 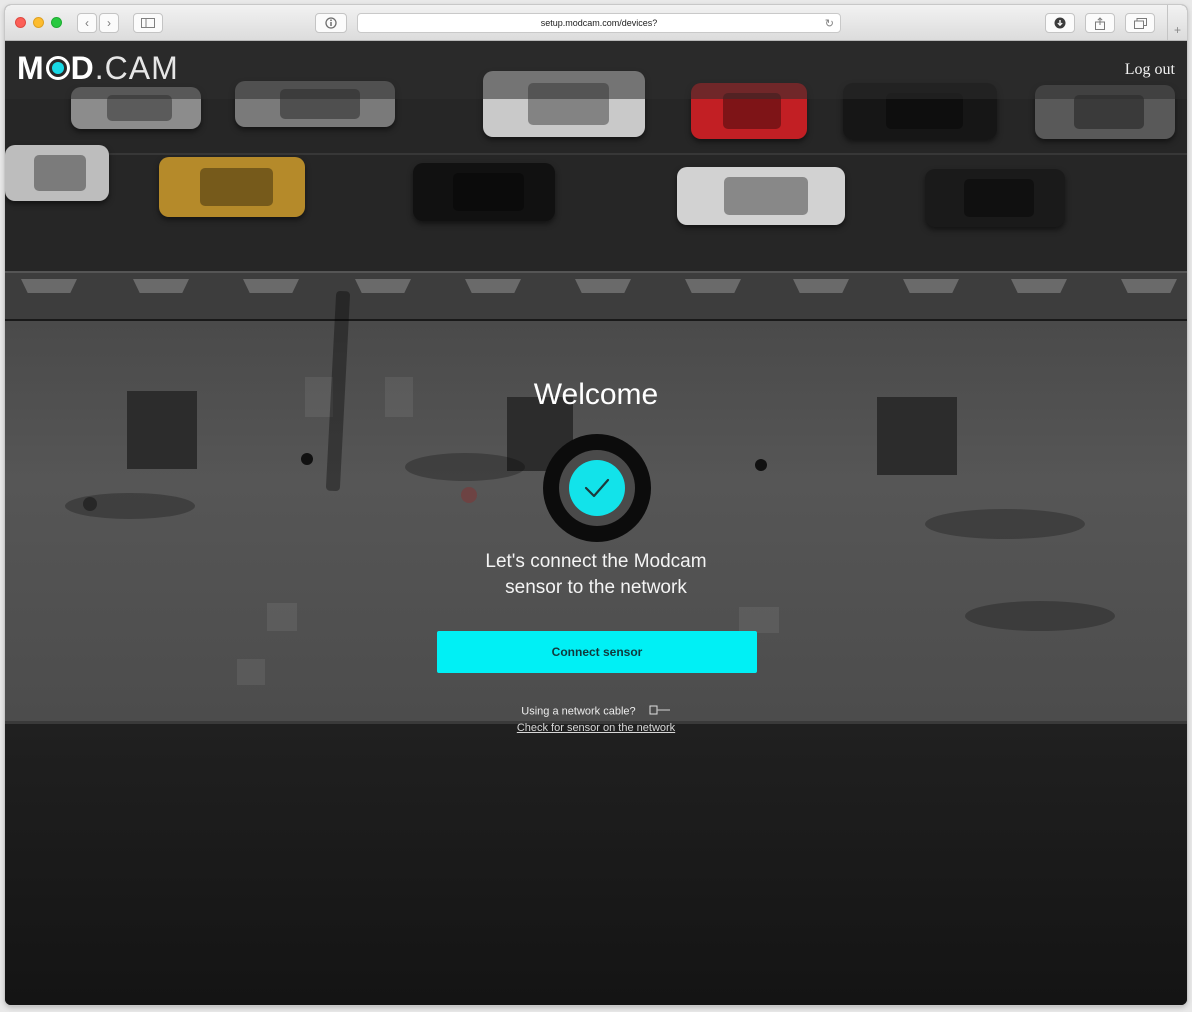 I want to click on logo-o-icon, so click(x=57, y=68).